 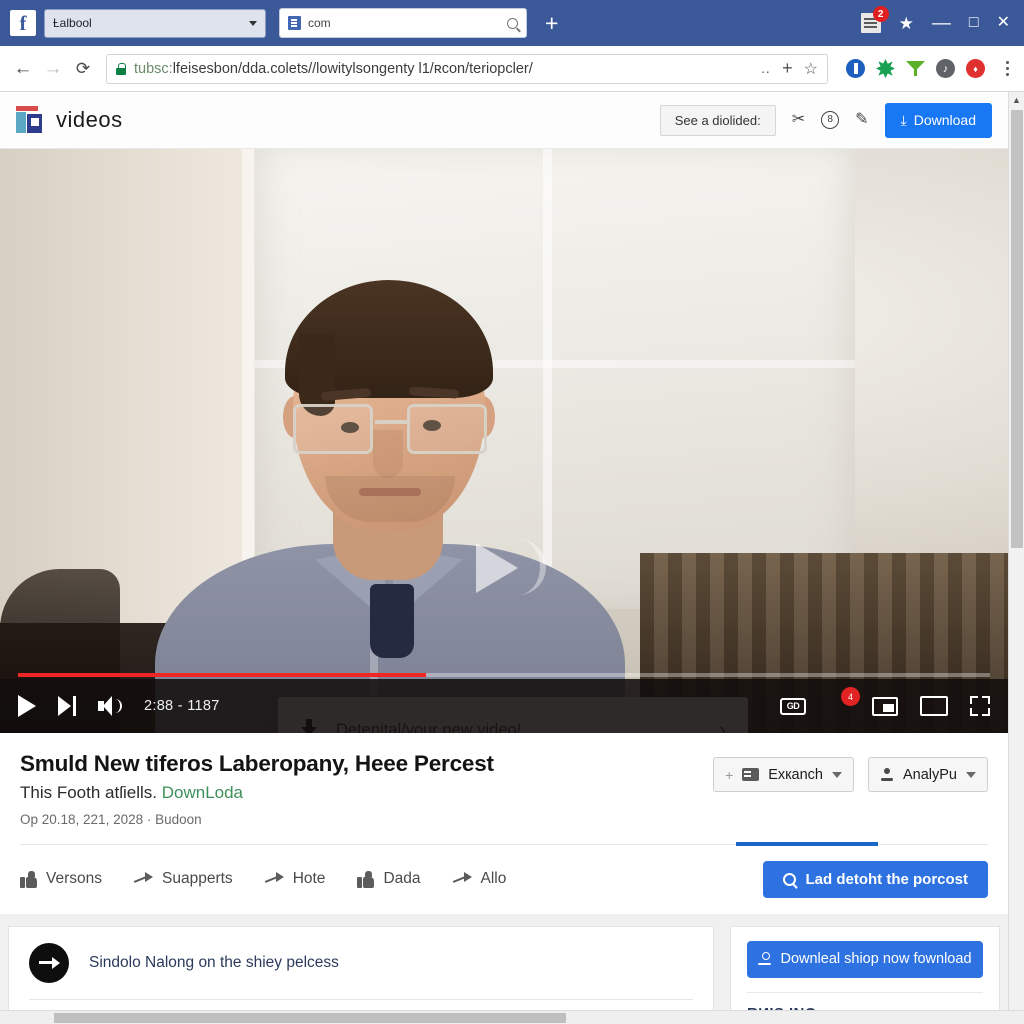 I want to click on plus-icon: +, so click(x=729, y=774).